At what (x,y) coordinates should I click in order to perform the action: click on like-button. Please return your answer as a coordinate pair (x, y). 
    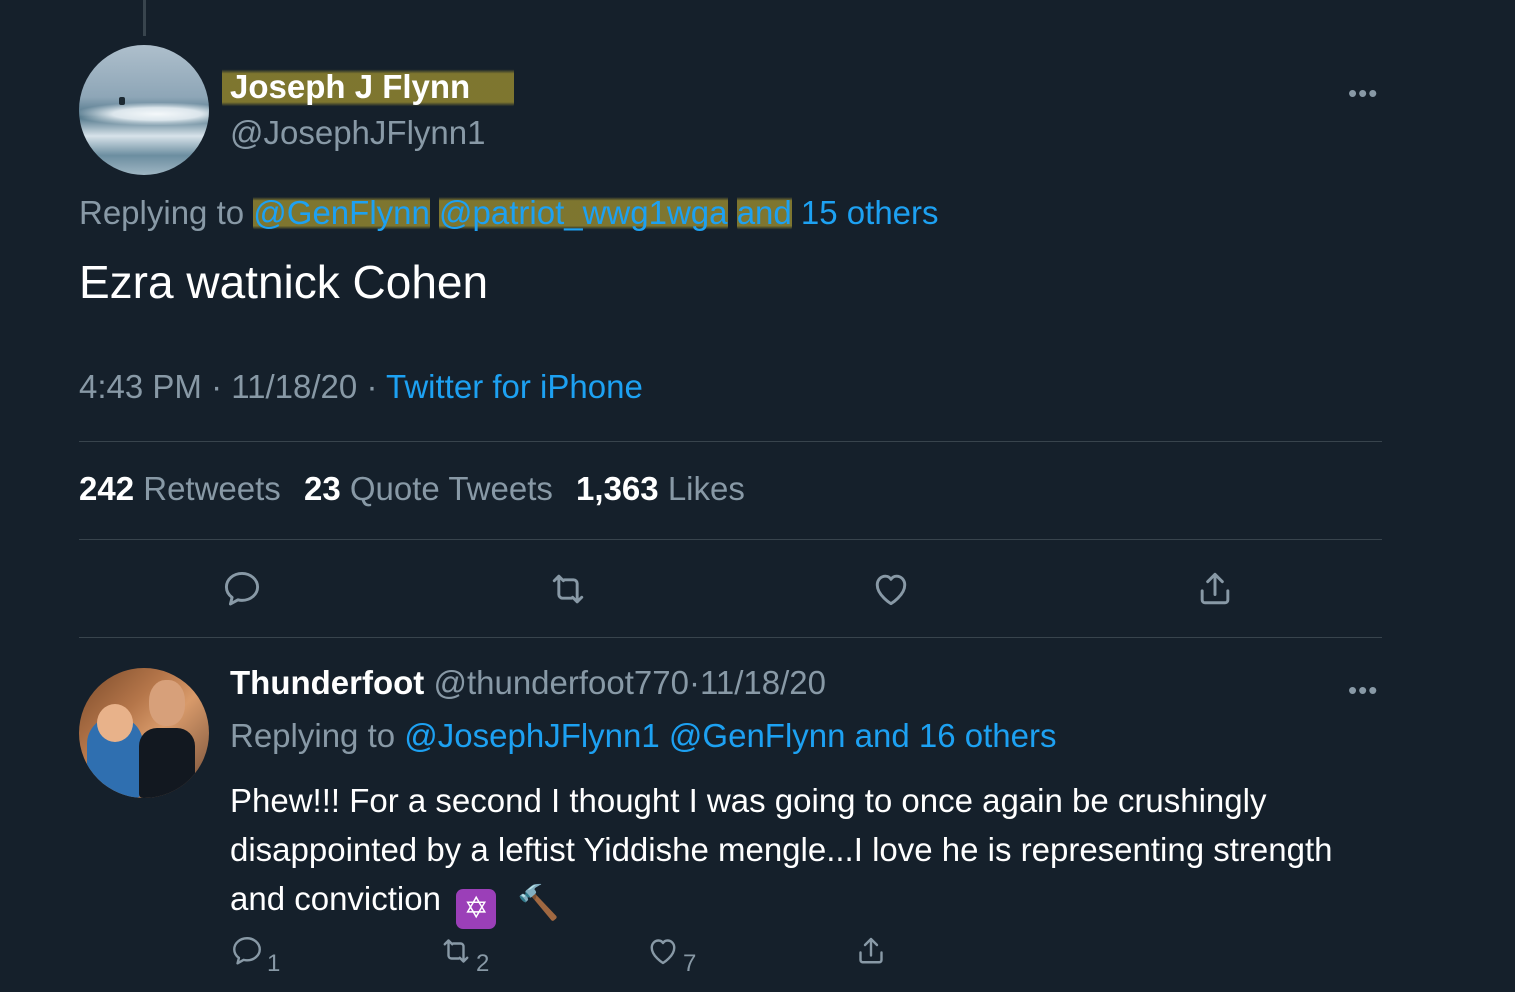
    Looking at the image, I should click on (891, 589).